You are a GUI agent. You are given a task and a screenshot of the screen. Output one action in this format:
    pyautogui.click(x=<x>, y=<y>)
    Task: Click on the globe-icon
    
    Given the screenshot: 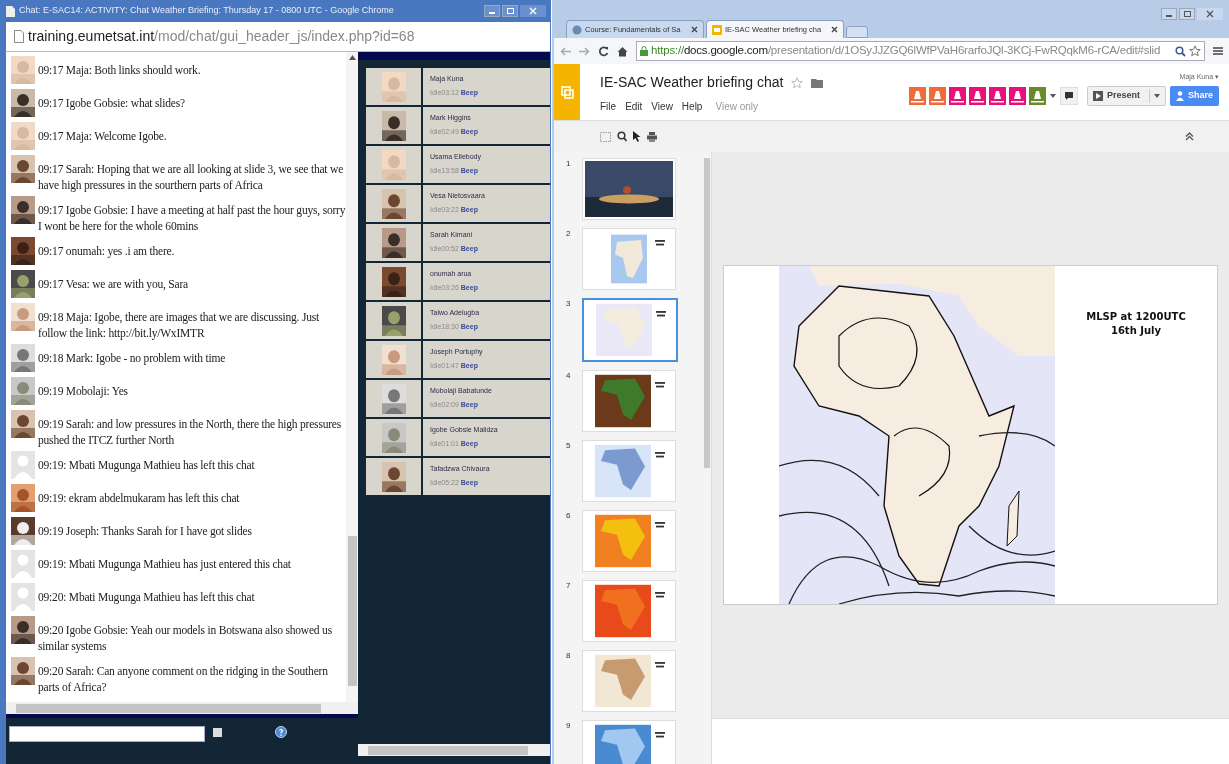 What is the action you would take?
    pyautogui.click(x=577, y=29)
    